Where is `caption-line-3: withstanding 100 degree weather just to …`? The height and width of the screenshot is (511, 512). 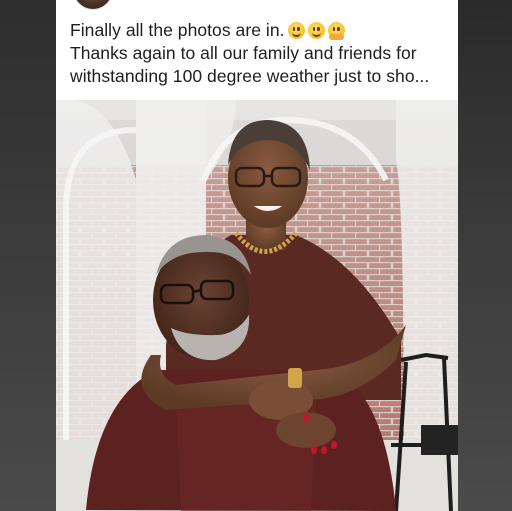
caption-line-3: withstanding 100 degree weather just to … is located at coordinates (250, 76).